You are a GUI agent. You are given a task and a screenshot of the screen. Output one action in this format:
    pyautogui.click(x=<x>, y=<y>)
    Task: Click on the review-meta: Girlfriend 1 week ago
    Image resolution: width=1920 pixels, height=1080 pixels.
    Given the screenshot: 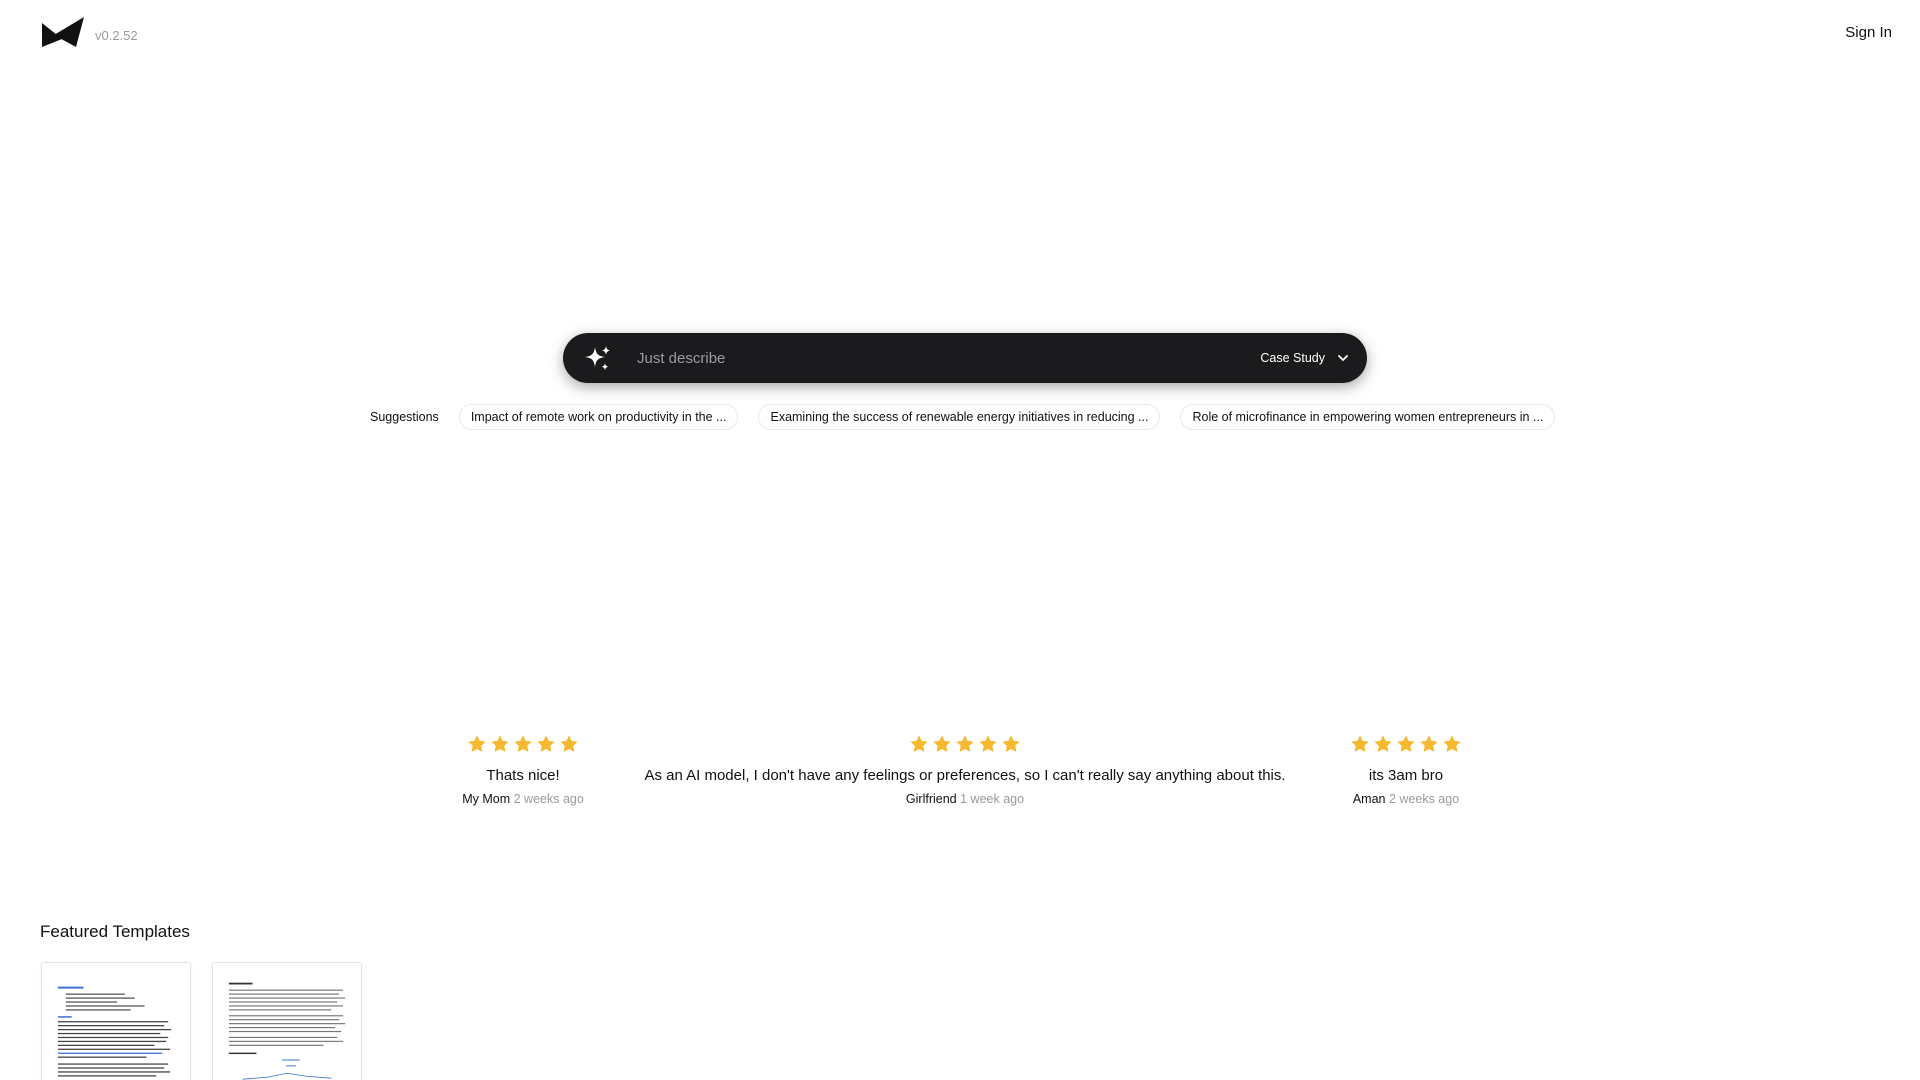 What is the action you would take?
    pyautogui.click(x=965, y=799)
    